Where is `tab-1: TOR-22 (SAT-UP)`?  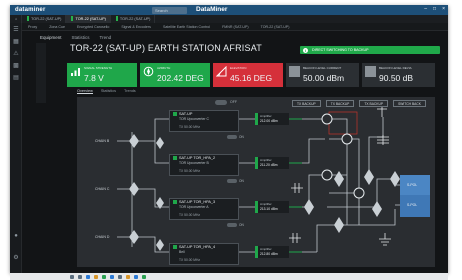 tab-1: TOR-22 (SAT-UP) is located at coordinates (44, 19).